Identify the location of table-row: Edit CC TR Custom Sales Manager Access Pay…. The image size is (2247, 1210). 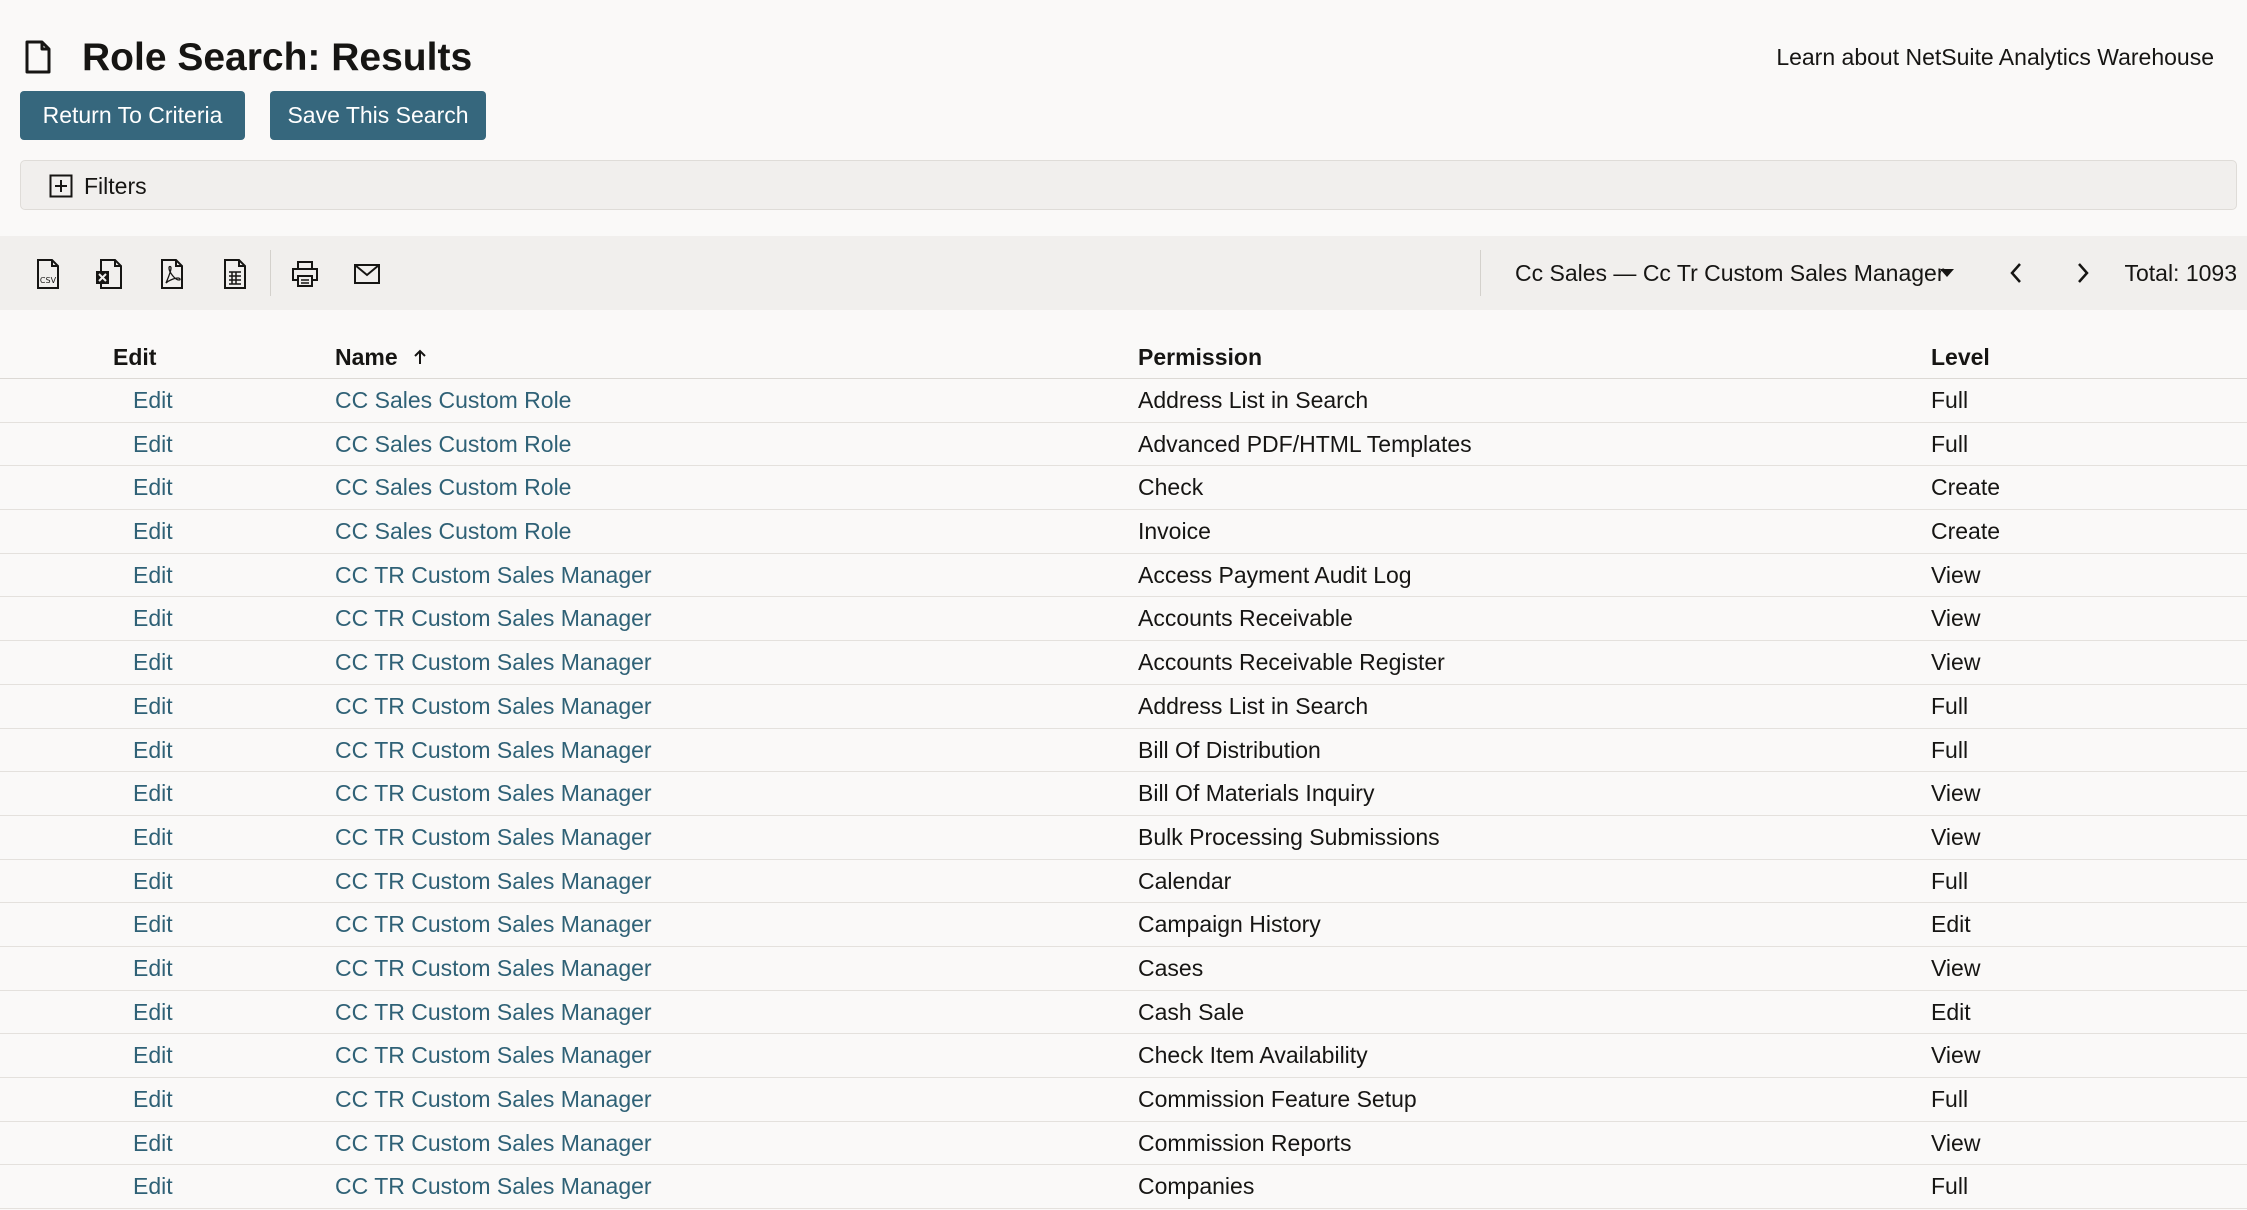
(1123, 576).